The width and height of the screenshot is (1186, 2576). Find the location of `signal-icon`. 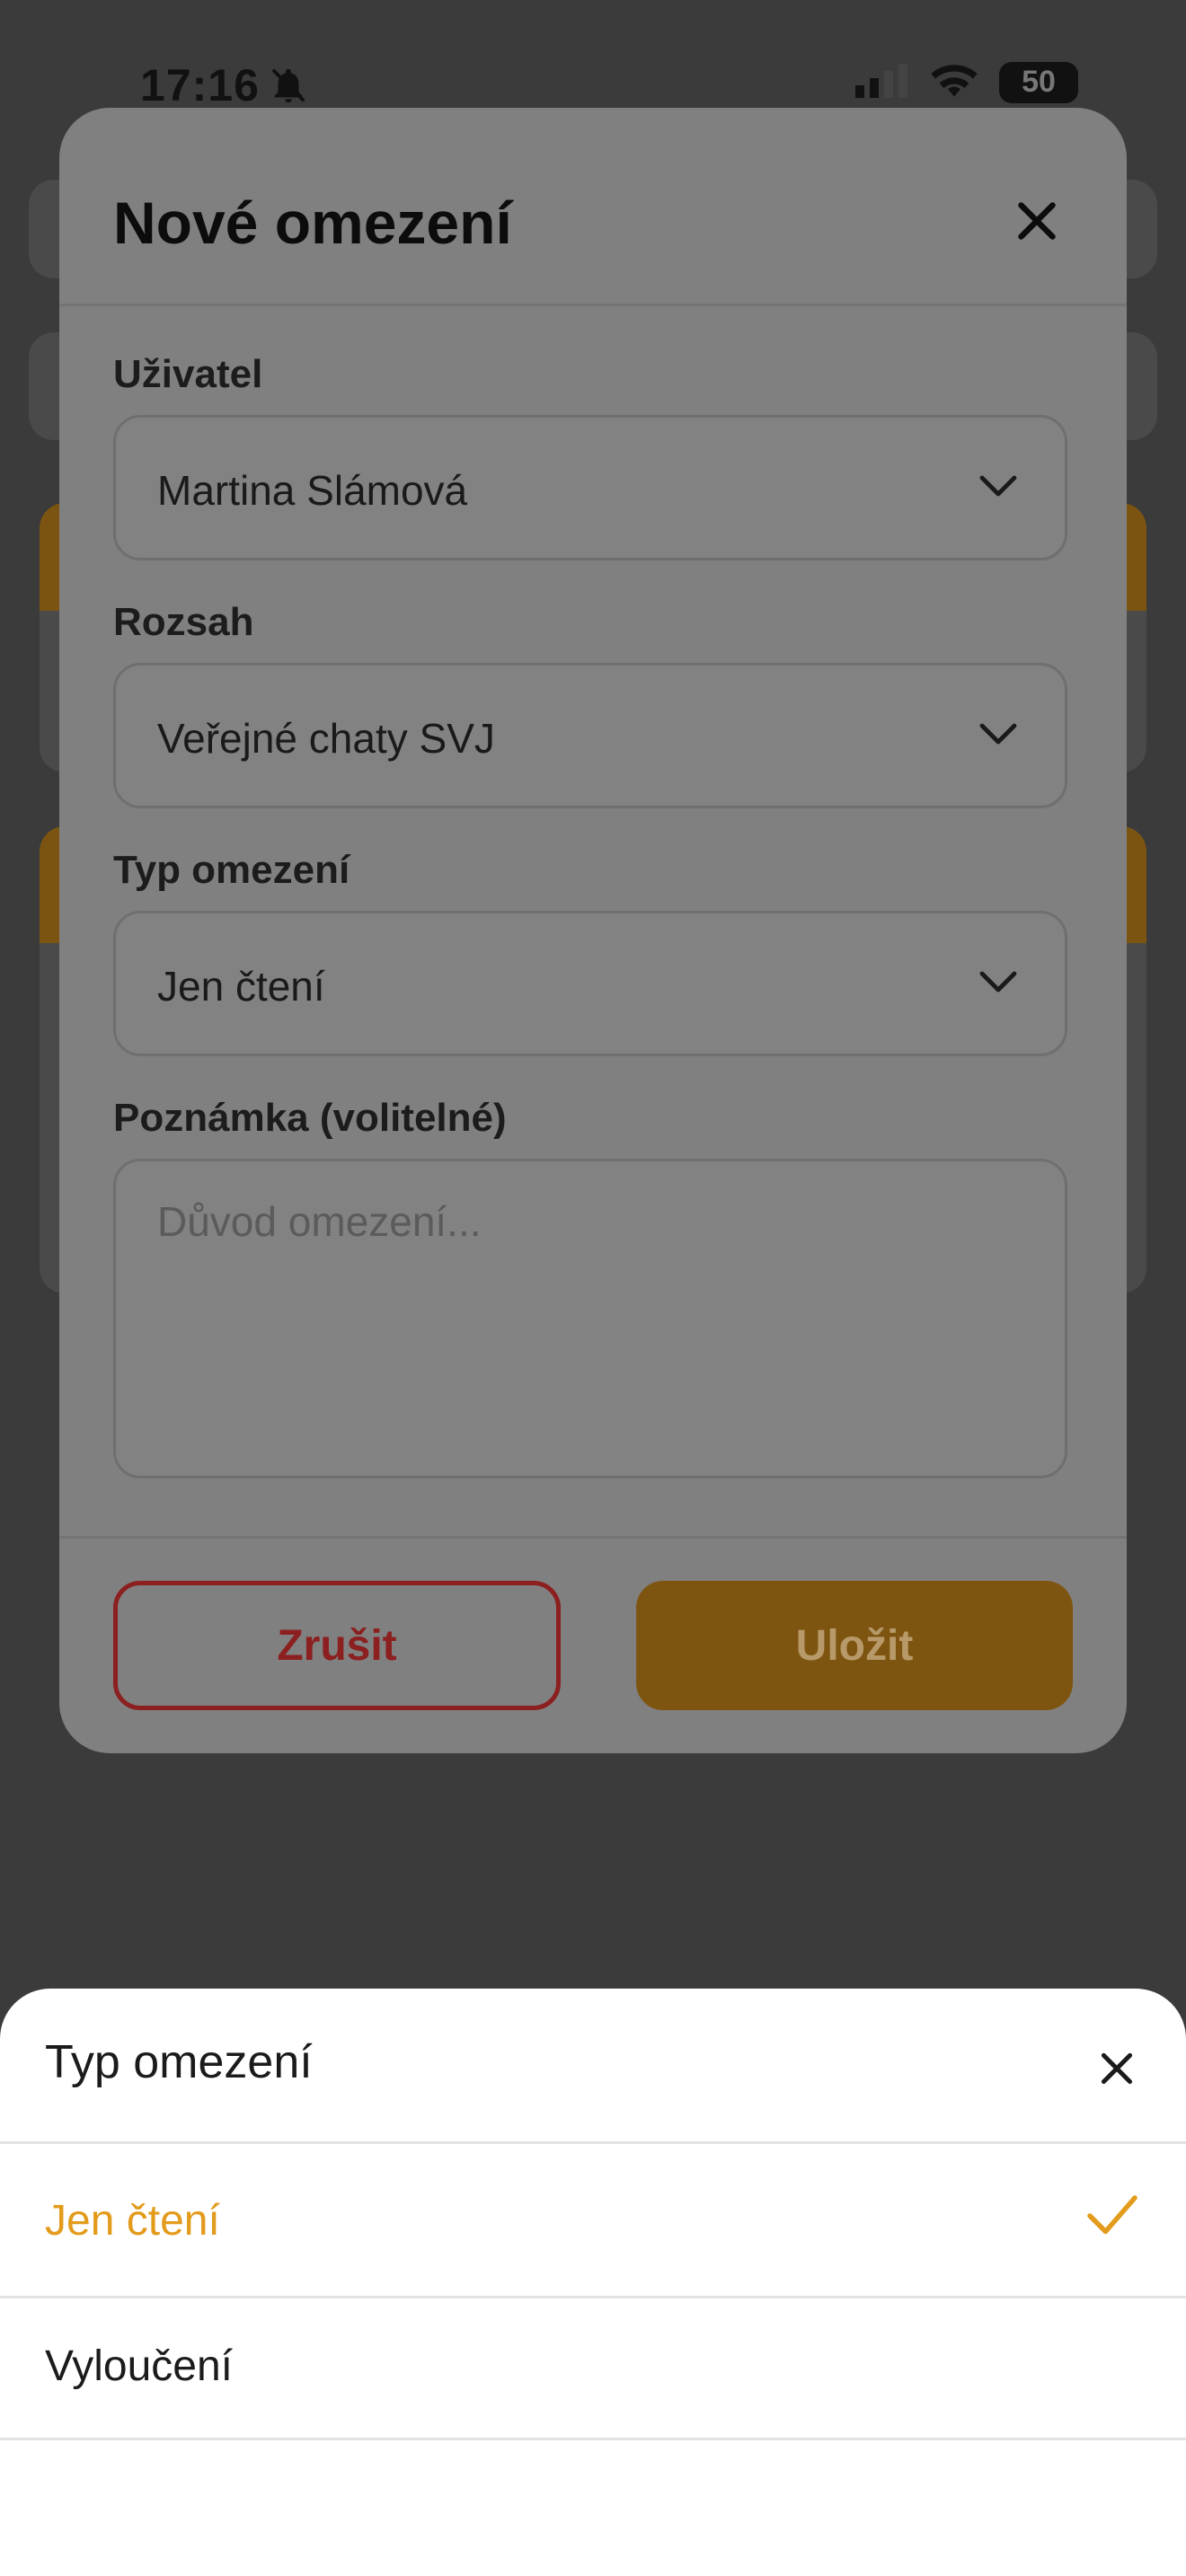

signal-icon is located at coordinates (882, 82).